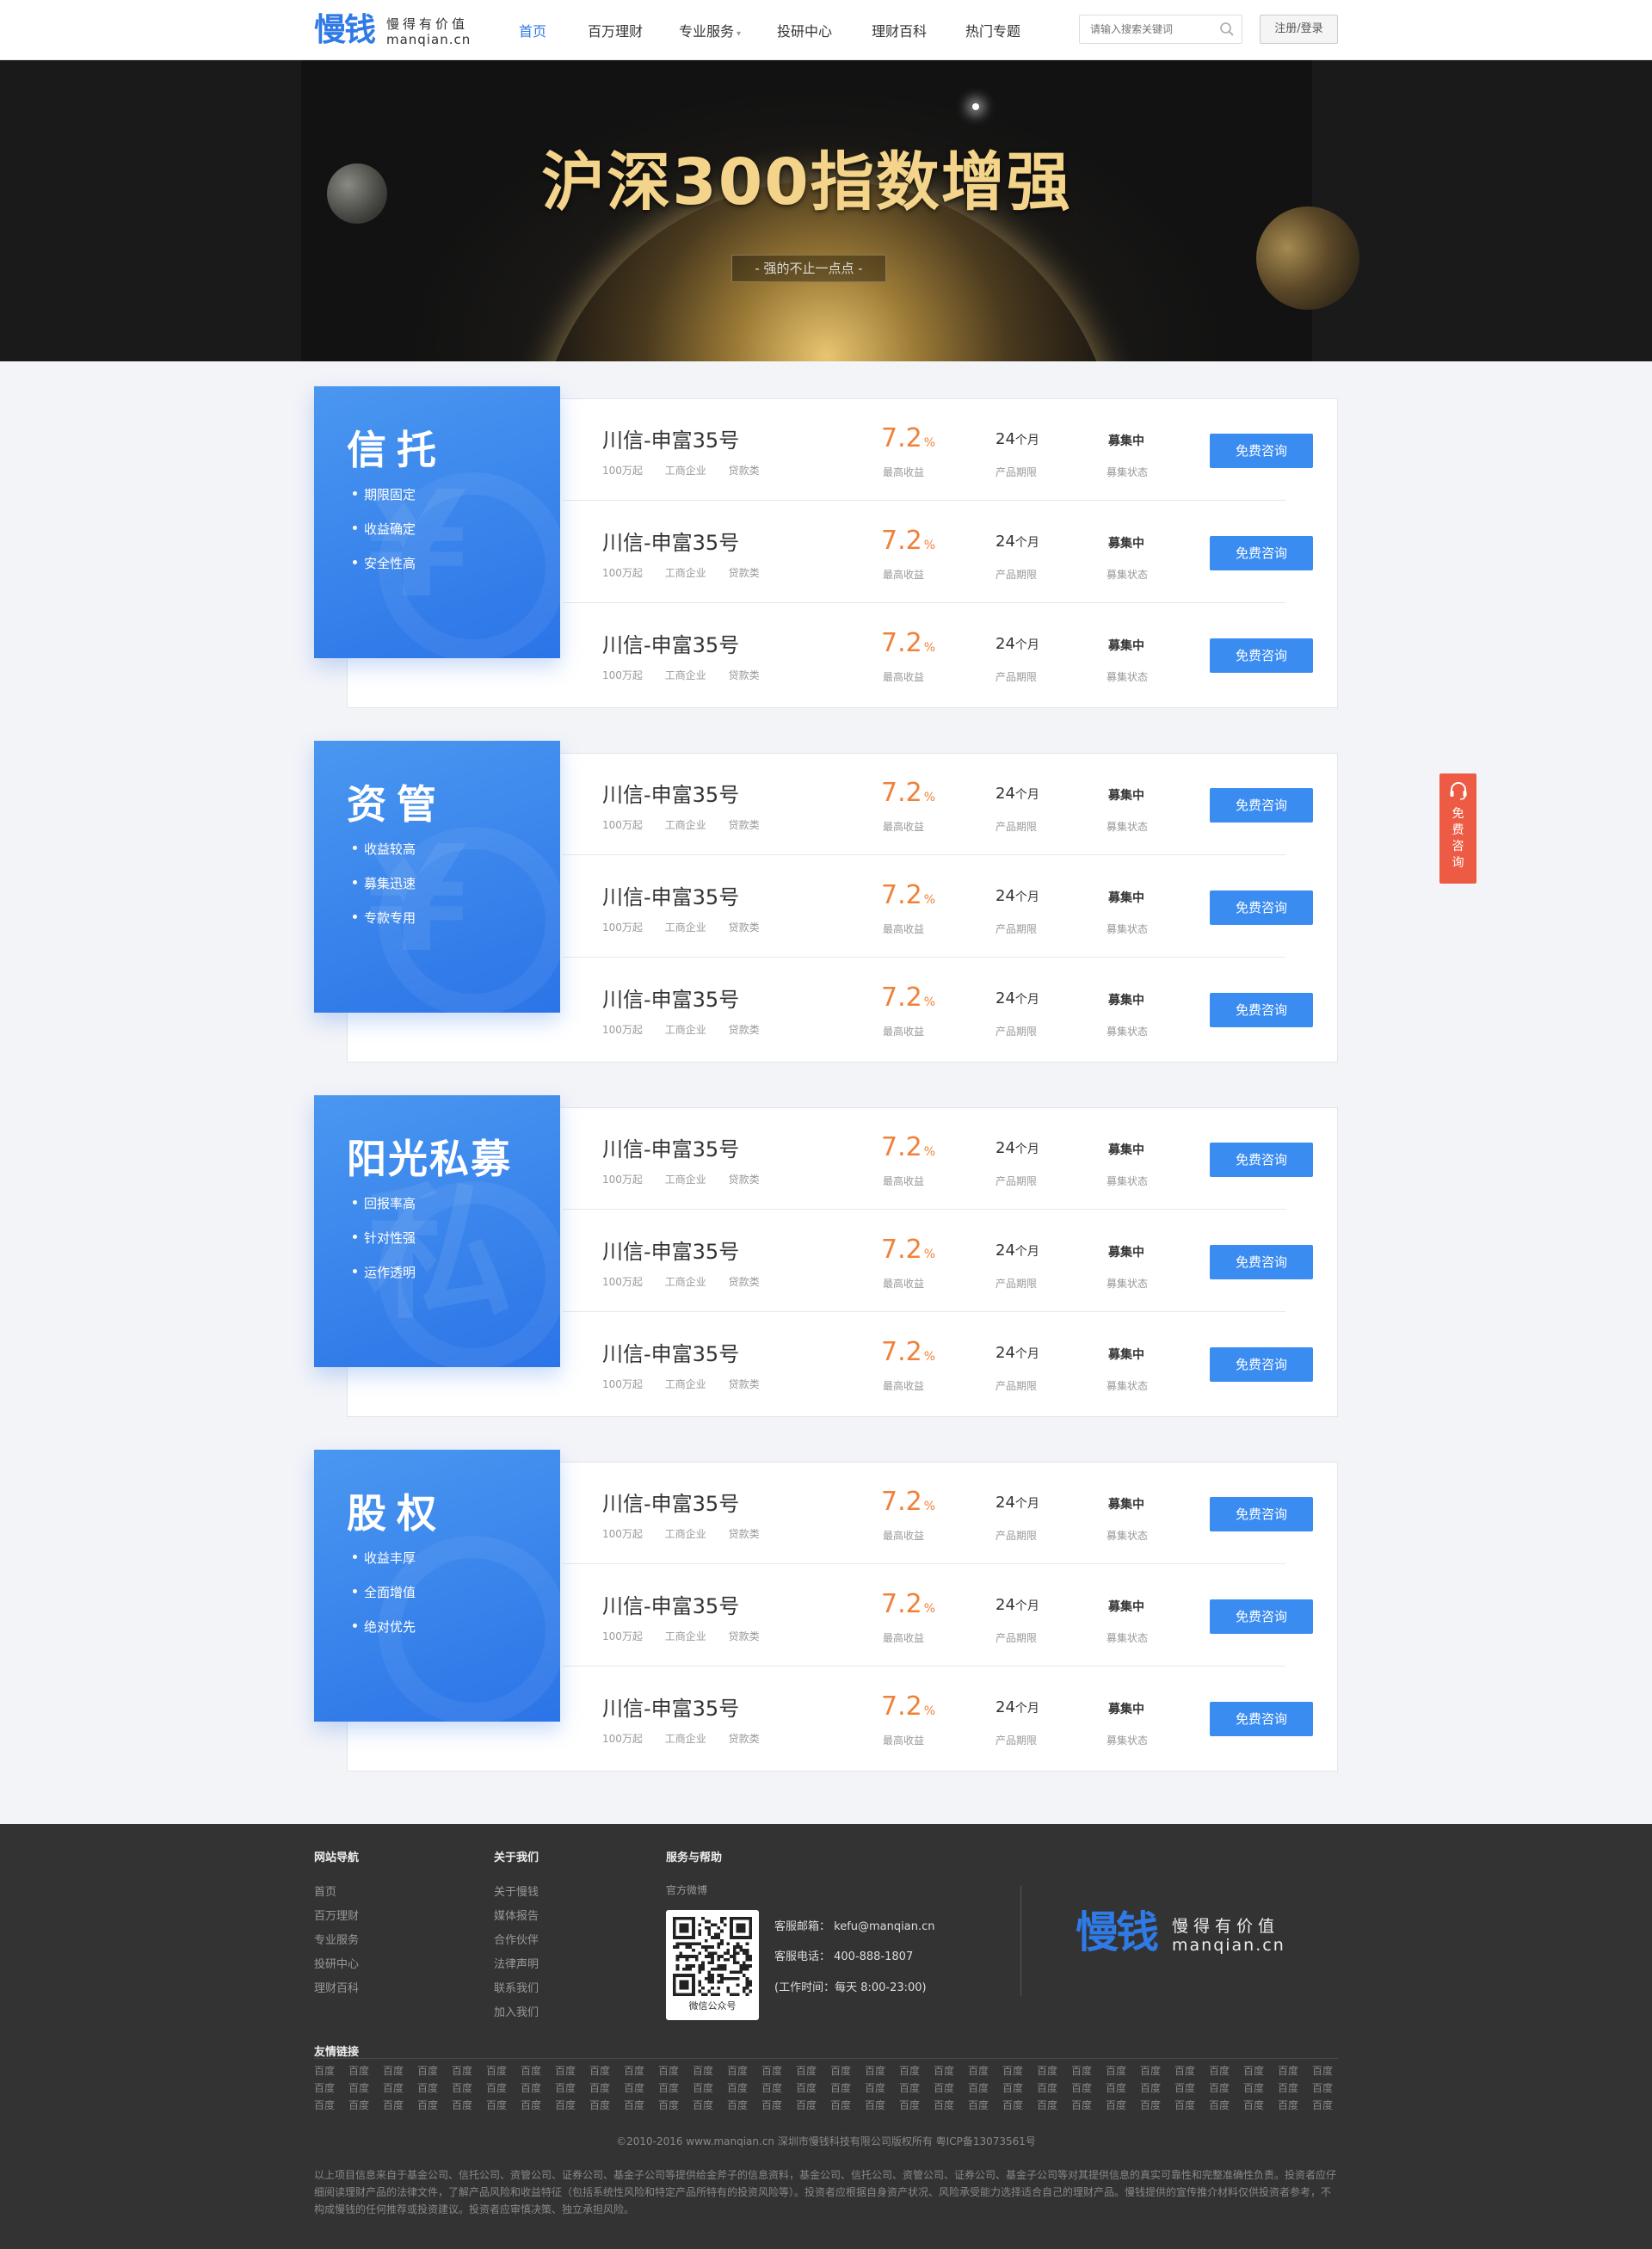 The image size is (1652, 2249). I want to click on footer-about-link: 合作伙伴, so click(516, 1939).